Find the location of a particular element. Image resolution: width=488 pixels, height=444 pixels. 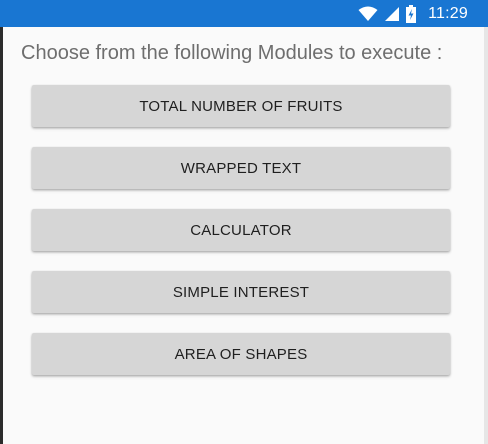

simple-interest-button: SIMPLE INTEREST is located at coordinates (241, 292).